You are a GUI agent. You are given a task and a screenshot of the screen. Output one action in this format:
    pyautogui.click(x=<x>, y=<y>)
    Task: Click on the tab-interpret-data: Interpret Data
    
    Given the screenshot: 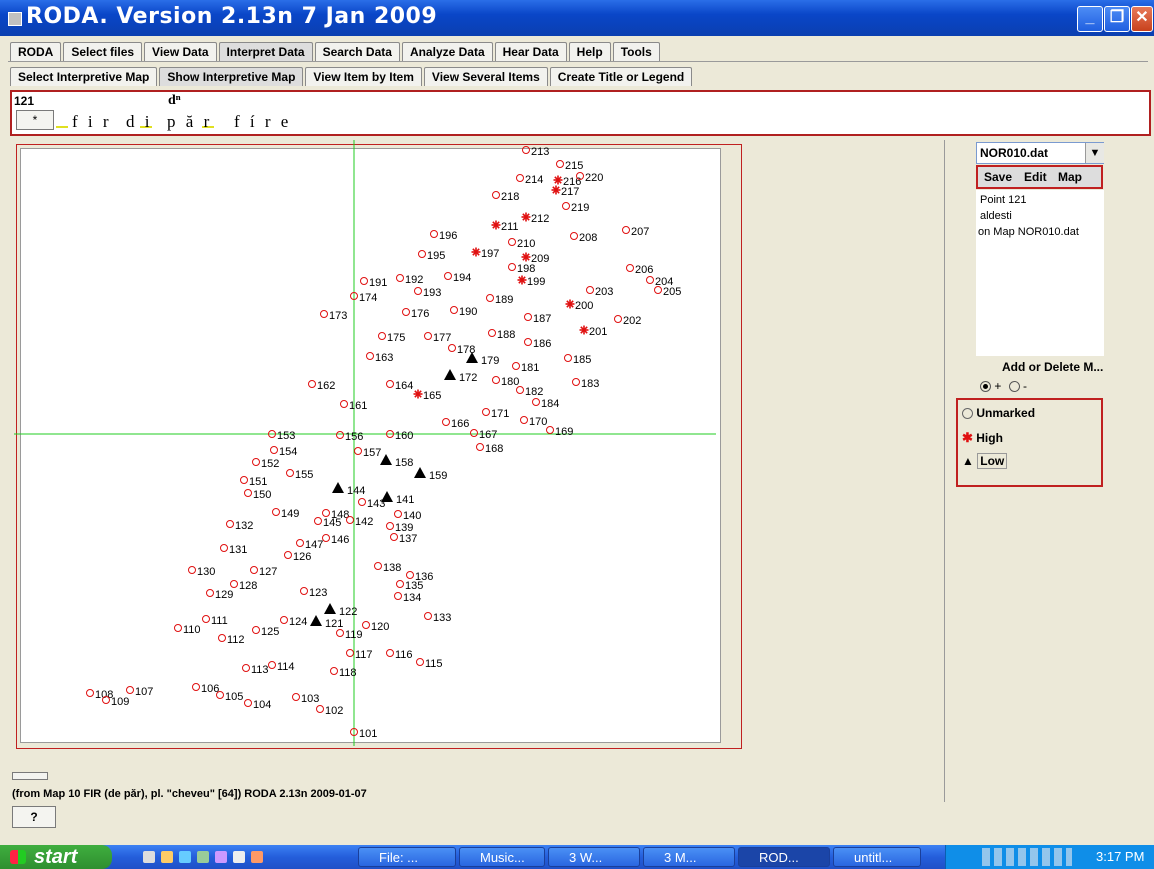 What is the action you would take?
    pyautogui.click(x=265, y=51)
    